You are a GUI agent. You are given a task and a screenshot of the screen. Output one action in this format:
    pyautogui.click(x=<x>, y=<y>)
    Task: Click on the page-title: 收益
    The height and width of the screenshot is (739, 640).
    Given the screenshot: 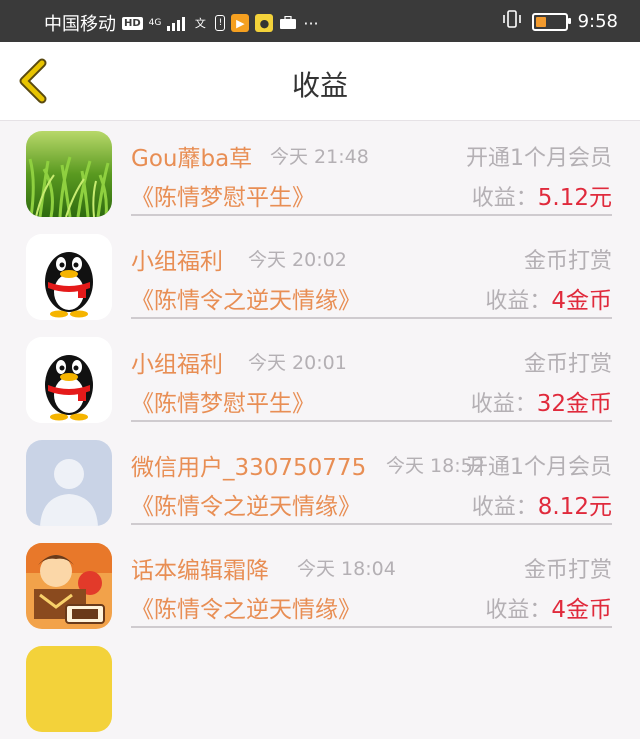 What is the action you would take?
    pyautogui.click(x=319, y=85)
    